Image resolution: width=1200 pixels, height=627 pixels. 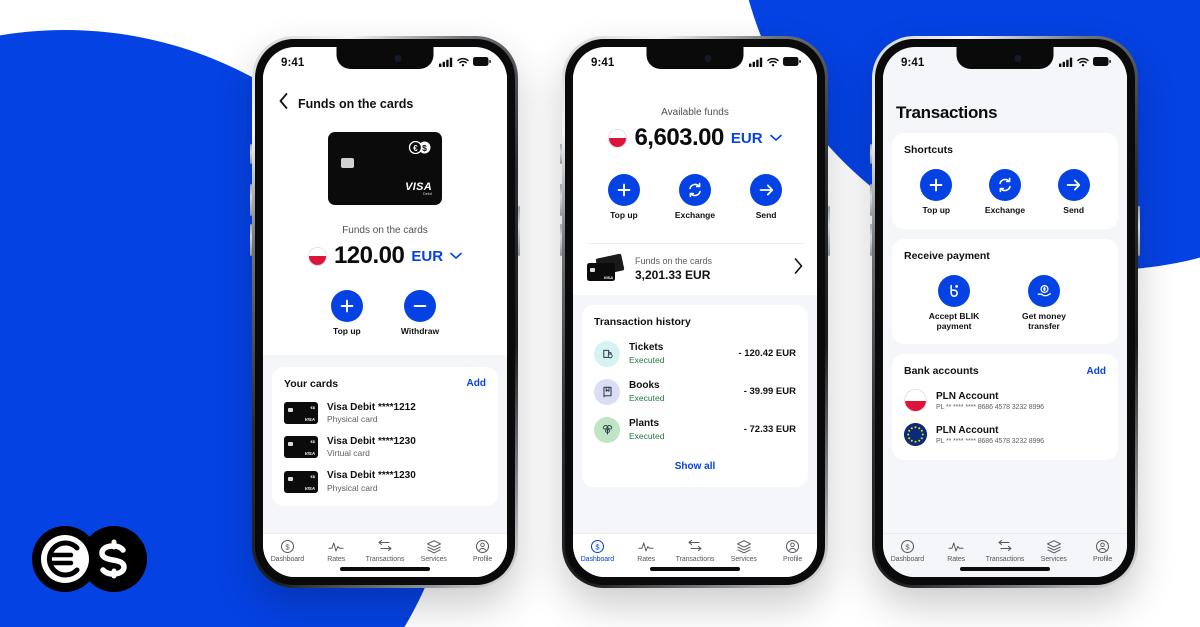 I want to click on nav-label: Dashboard, so click(x=597, y=559).